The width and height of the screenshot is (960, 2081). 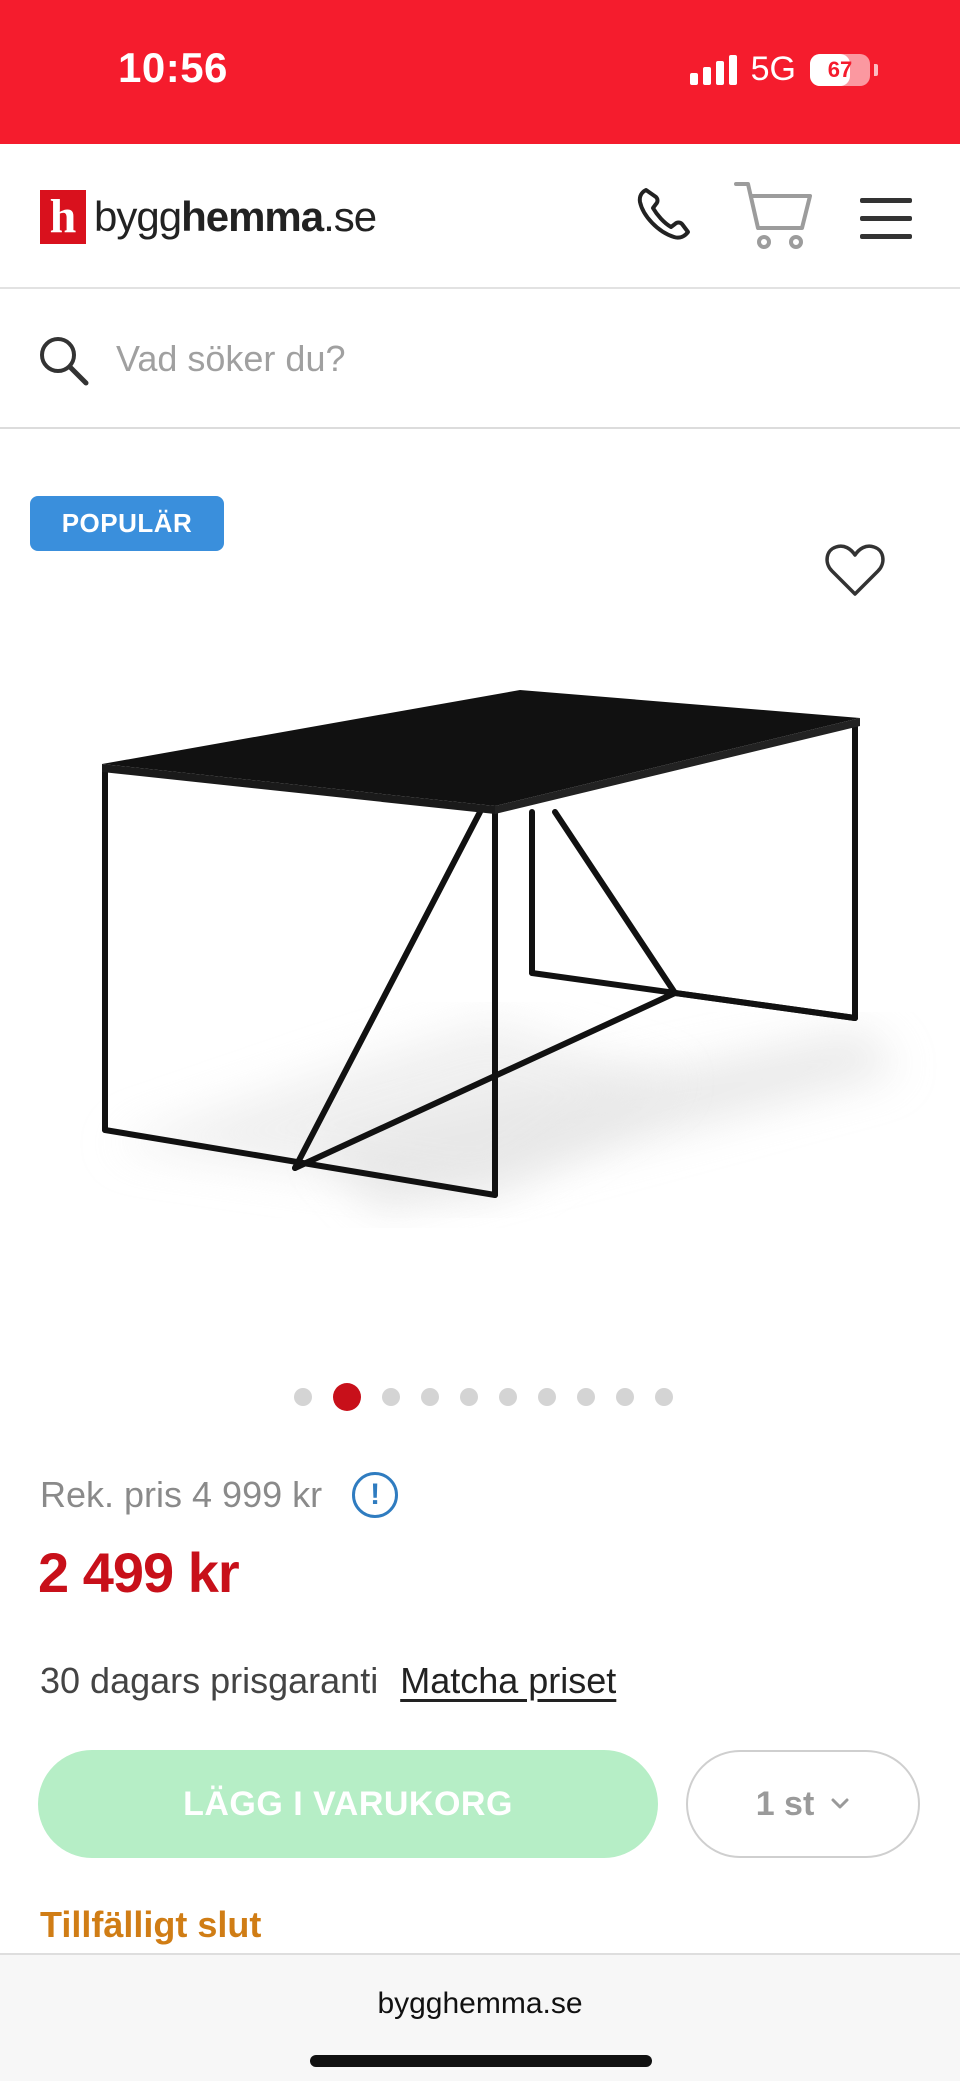 I want to click on favorite-heart-icon, so click(x=855, y=572).